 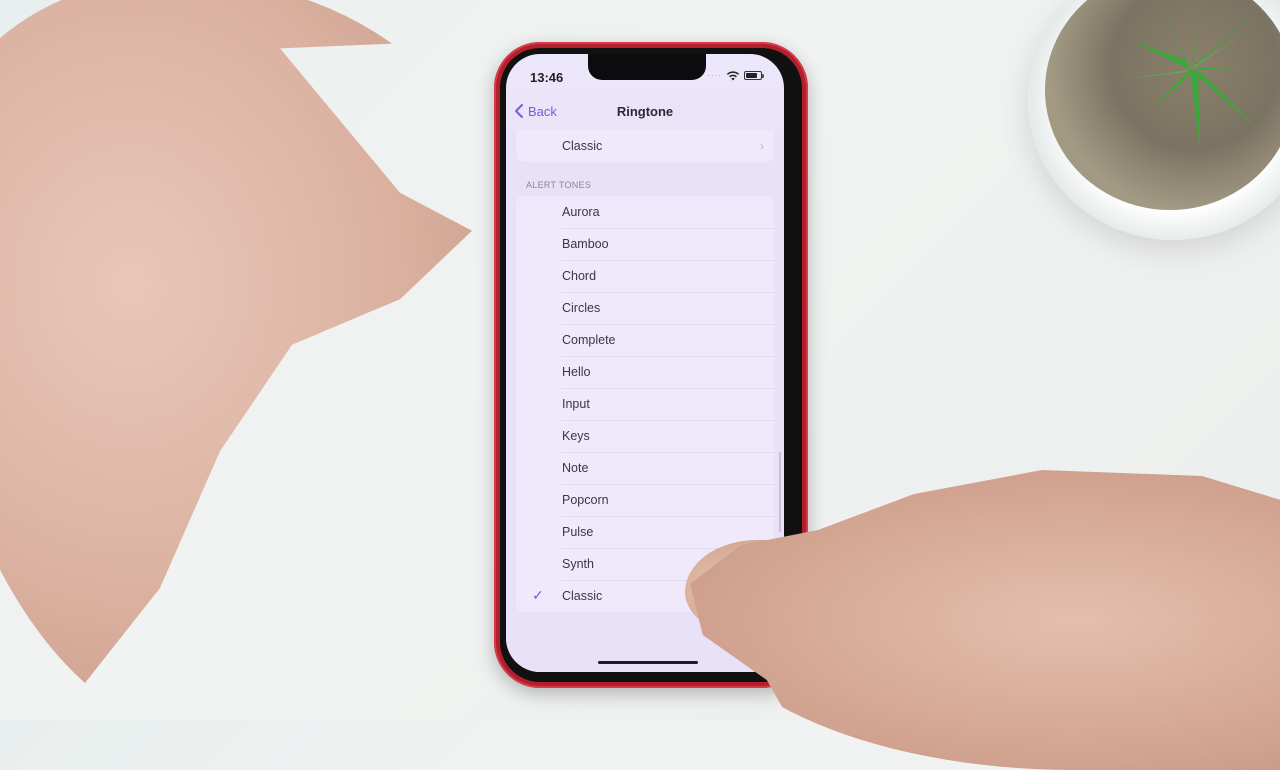 I want to click on list-item-label: Popcorn, so click(x=585, y=500).